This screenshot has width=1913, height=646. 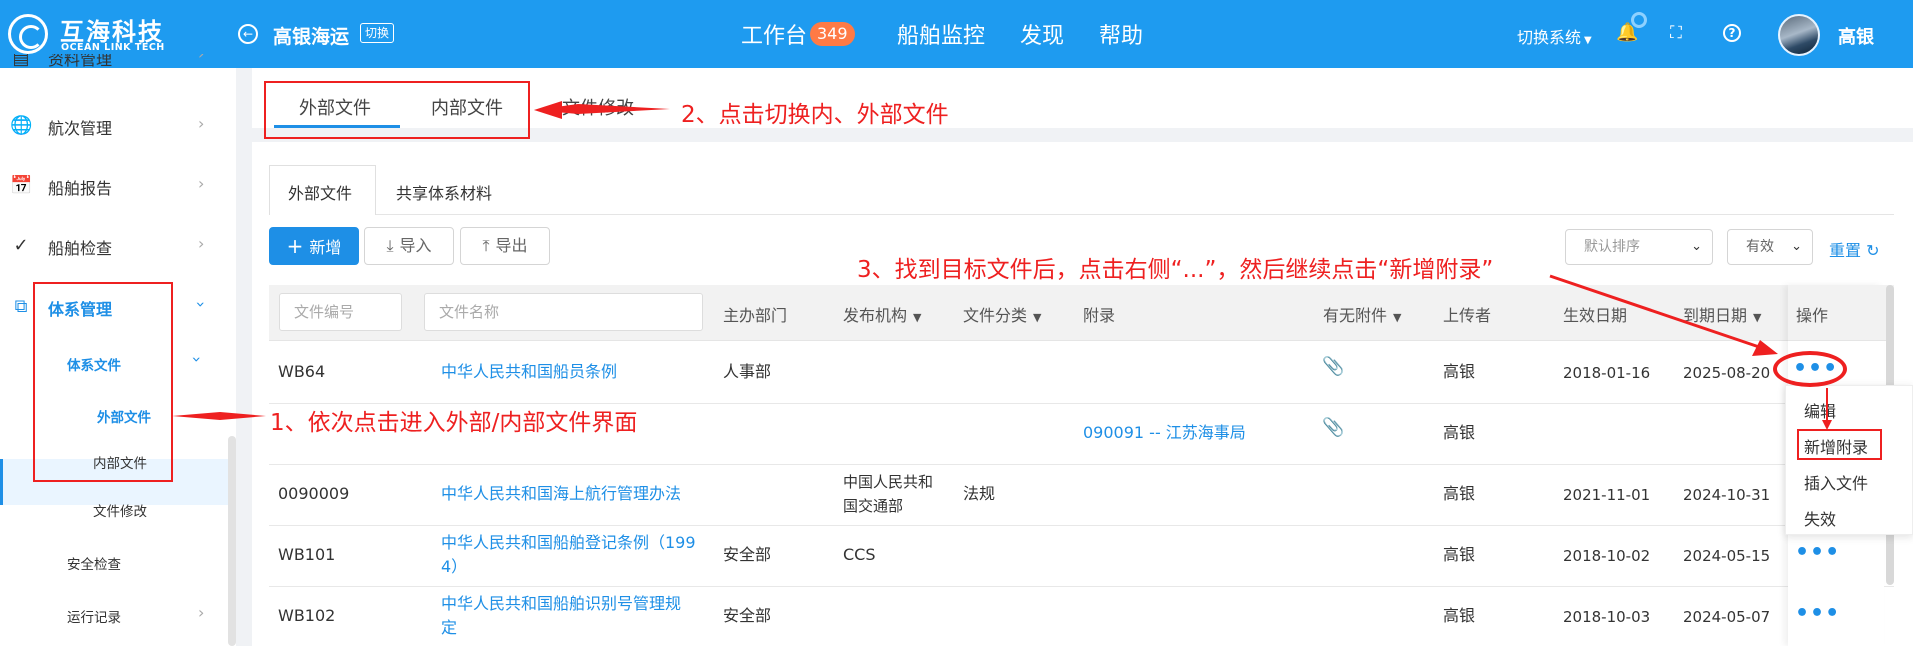 What do you see at coordinates (561, 494) in the screenshot?
I see `cell-name-link: 中华人民共和国海上航行管理办法` at bounding box center [561, 494].